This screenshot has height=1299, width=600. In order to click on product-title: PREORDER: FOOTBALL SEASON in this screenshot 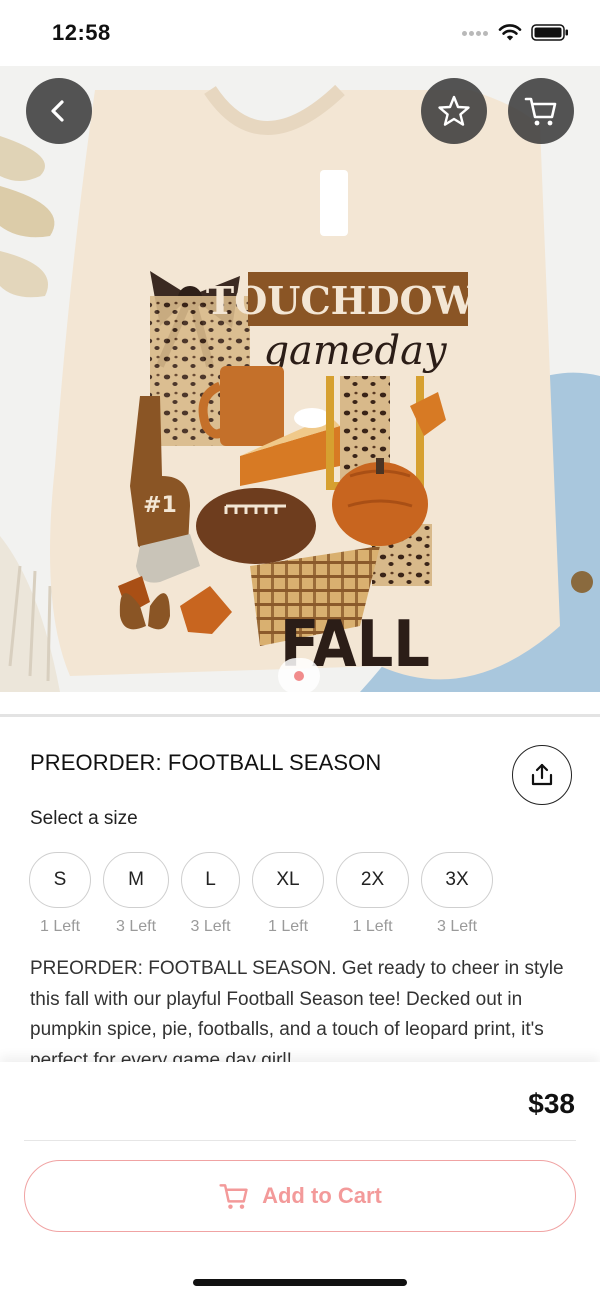, I will do `click(206, 762)`.